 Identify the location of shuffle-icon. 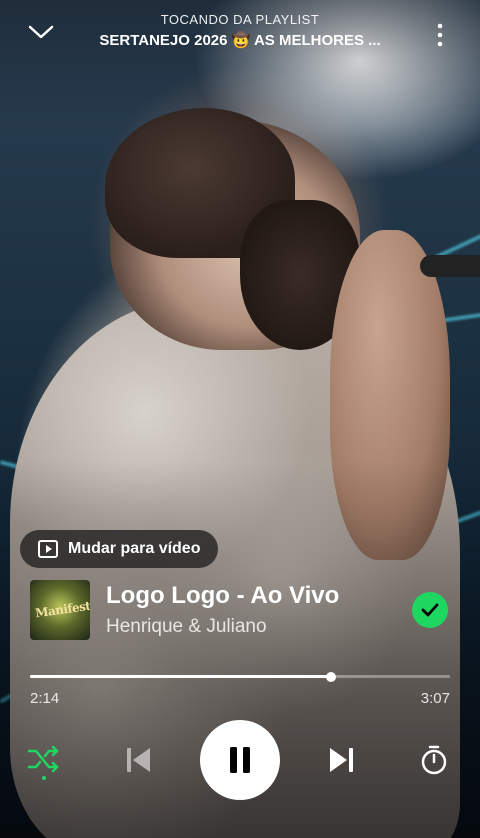
(43, 759).